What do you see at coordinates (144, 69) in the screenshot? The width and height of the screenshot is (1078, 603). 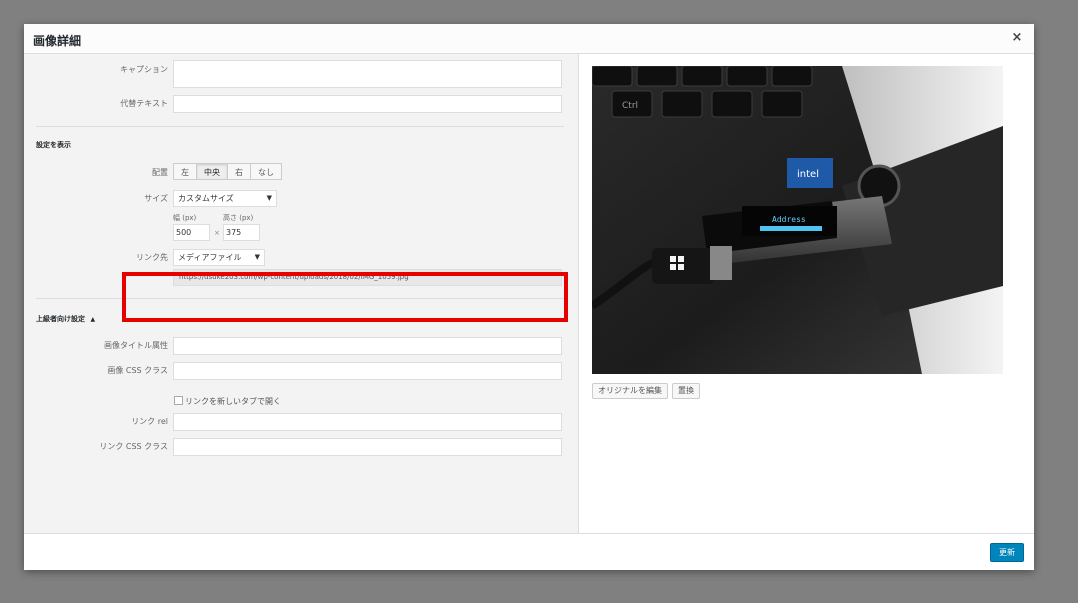 I see `caption-label: キャプション` at bounding box center [144, 69].